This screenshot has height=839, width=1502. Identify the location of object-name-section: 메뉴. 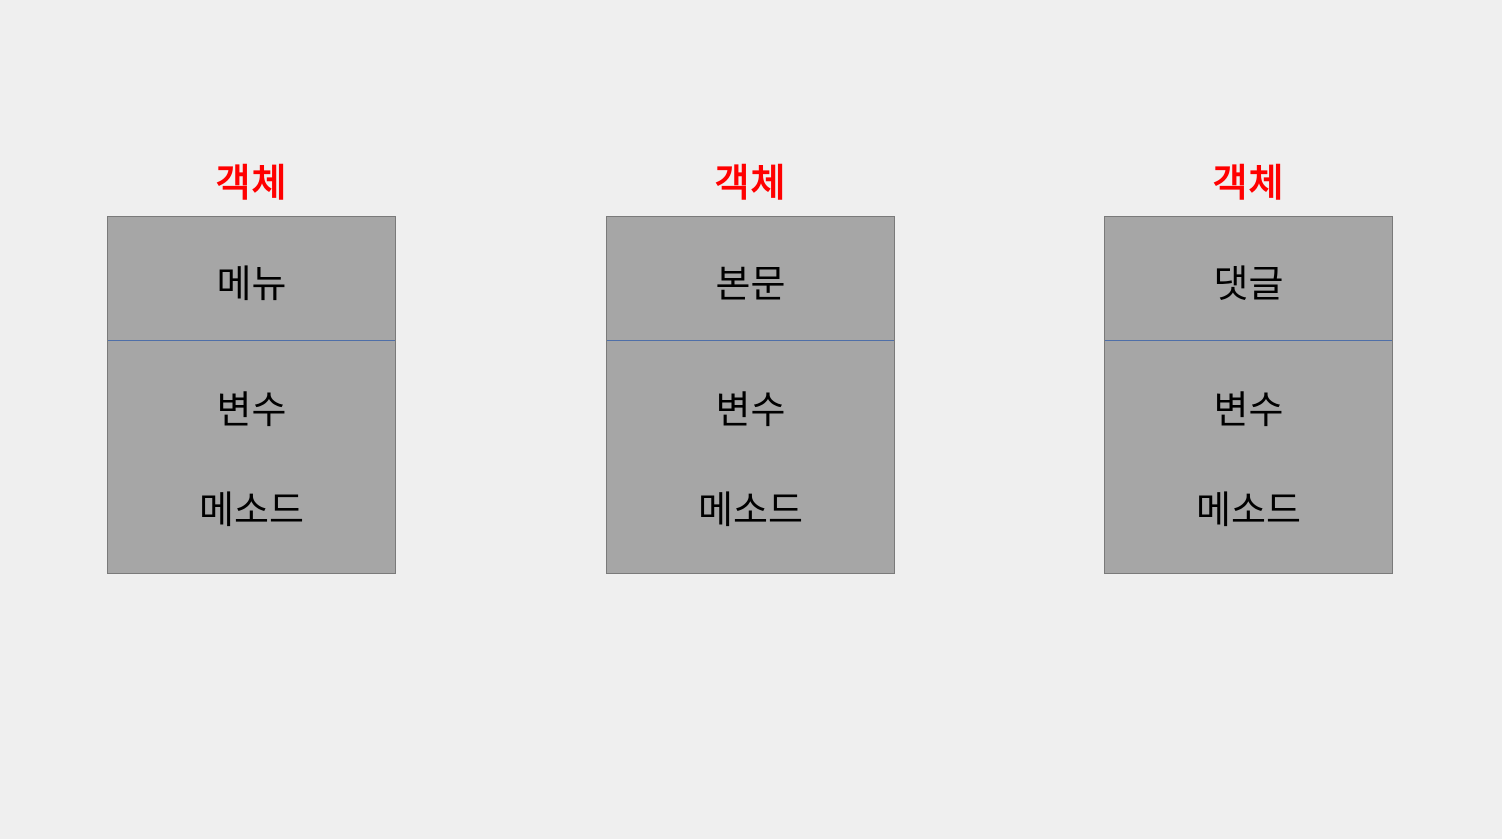
(251, 279).